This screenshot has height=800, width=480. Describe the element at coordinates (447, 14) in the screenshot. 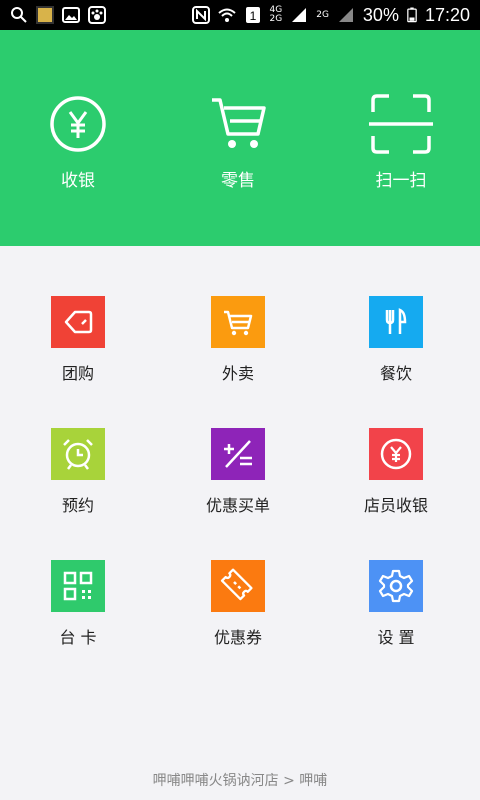

I see `clock: 17:20` at that location.